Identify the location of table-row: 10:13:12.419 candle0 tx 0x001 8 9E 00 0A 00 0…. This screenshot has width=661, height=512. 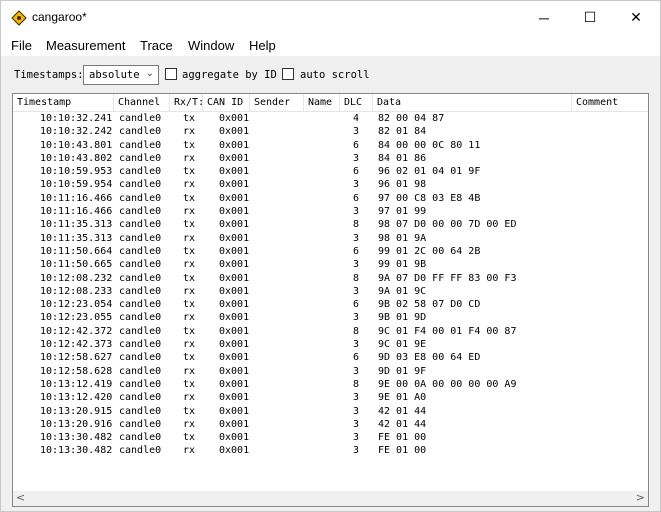
(330, 384).